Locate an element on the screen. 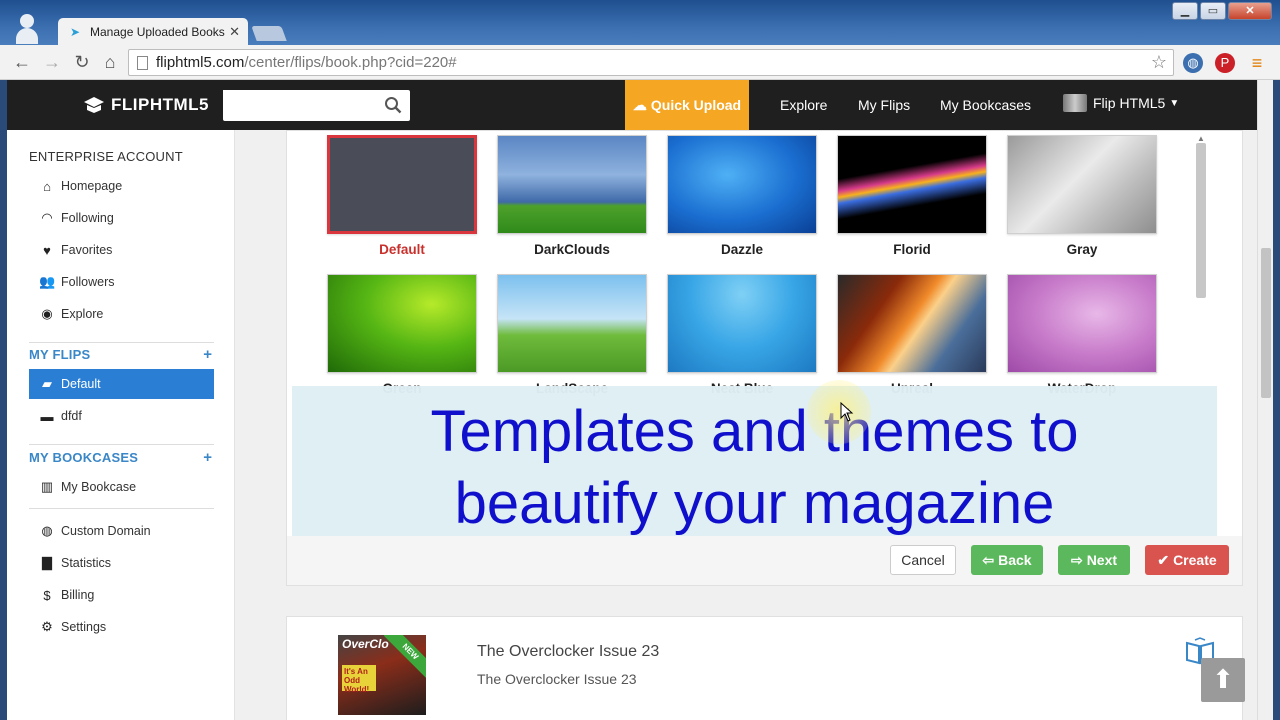  theme-florid: Florid is located at coordinates (912, 196).